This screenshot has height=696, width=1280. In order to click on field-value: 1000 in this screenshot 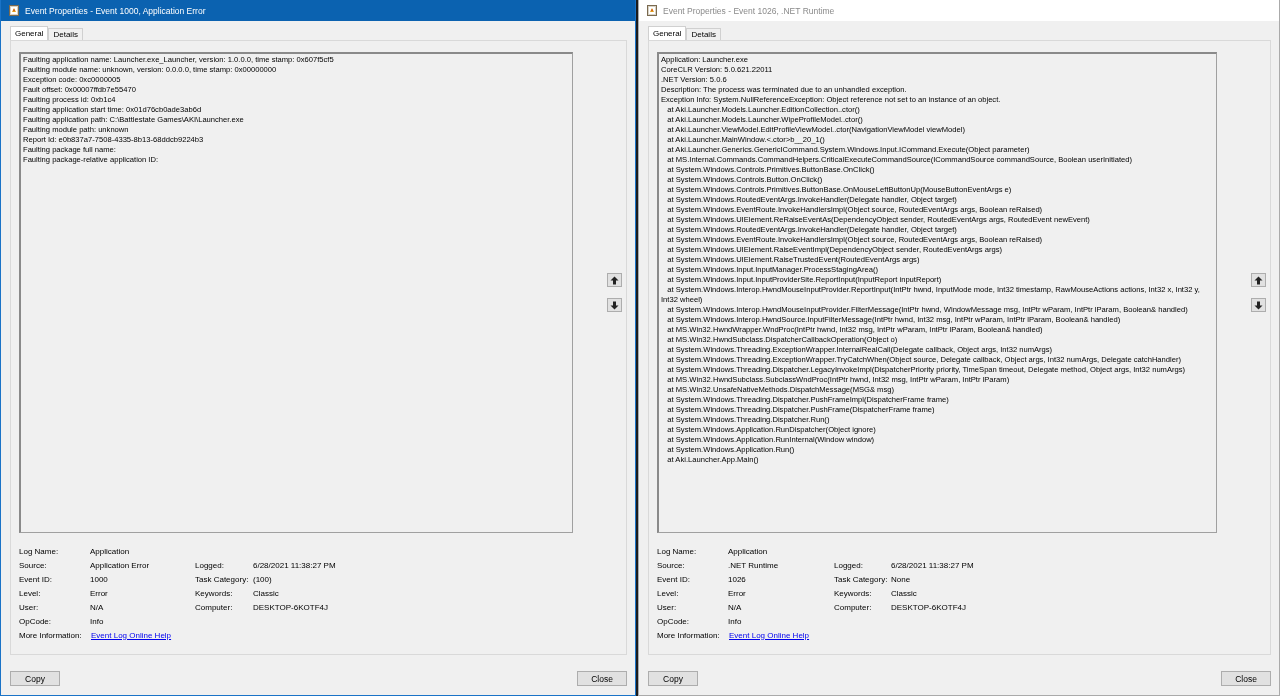, I will do `click(99, 579)`.